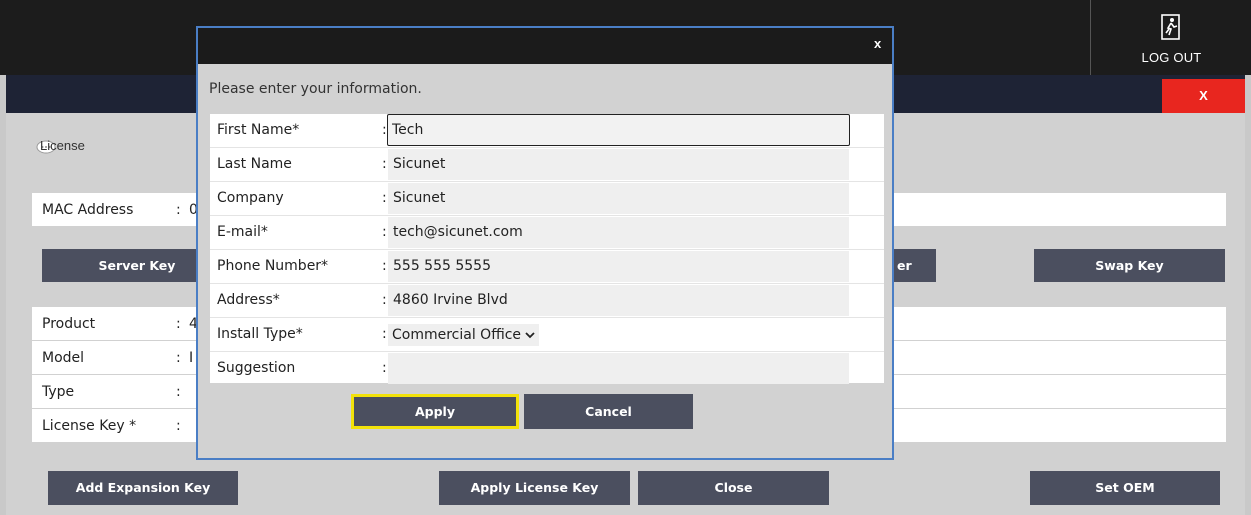 Image resolution: width=1251 pixels, height=515 pixels. I want to click on form-row-company: Company :, so click(547, 199).